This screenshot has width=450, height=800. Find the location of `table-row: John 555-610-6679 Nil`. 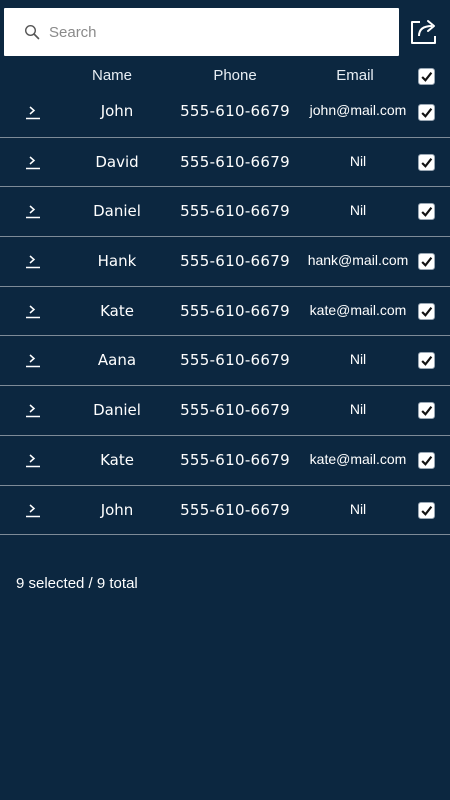

table-row: John 555-610-6679 Nil is located at coordinates (225, 511).